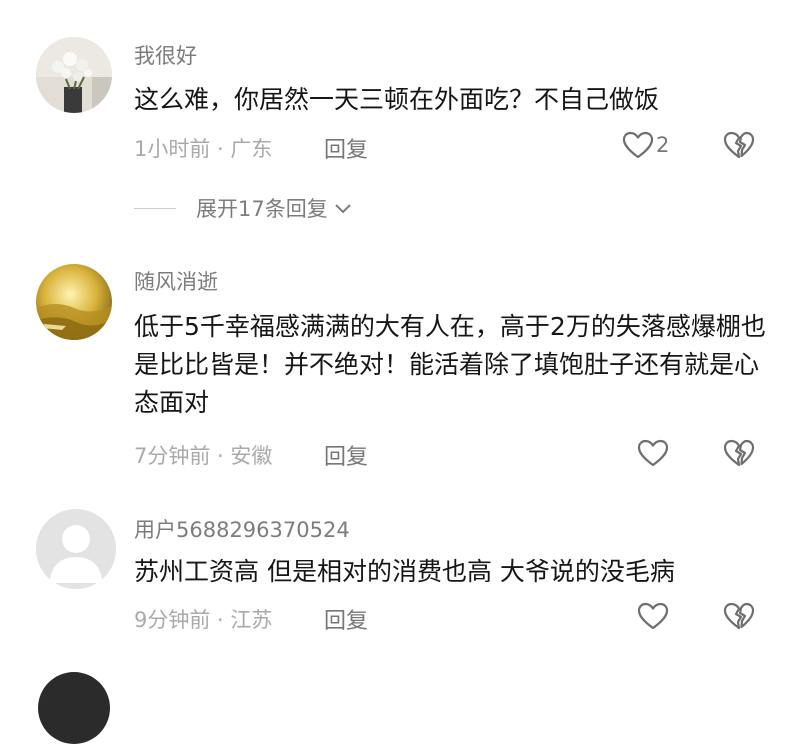 This screenshot has width=800, height=744. What do you see at coordinates (251, 456) in the screenshot?
I see `comment-location: 安徽` at bounding box center [251, 456].